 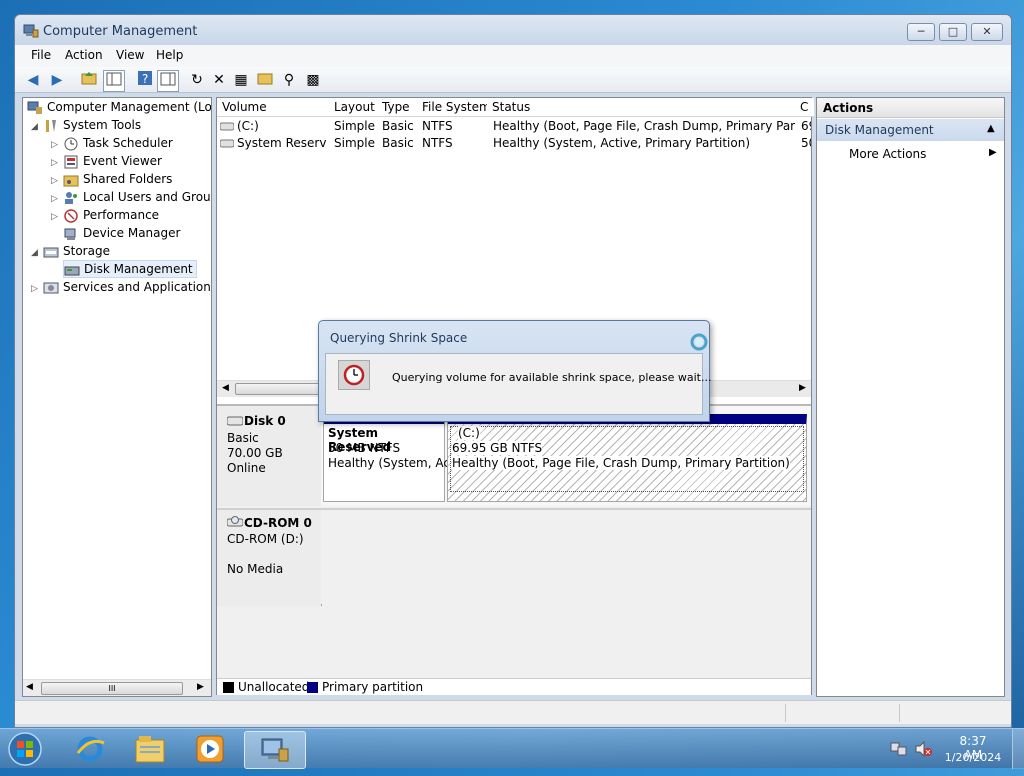 What do you see at coordinates (699, 343) in the screenshot?
I see `busy-spinner-icon` at bounding box center [699, 343].